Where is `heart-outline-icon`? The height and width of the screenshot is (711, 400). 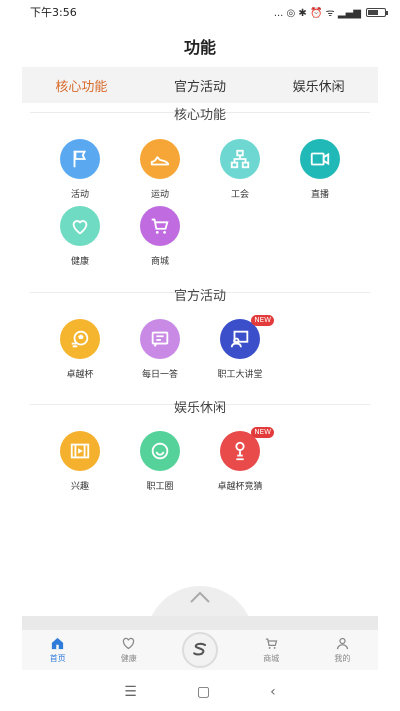 heart-outline-icon is located at coordinates (129, 643).